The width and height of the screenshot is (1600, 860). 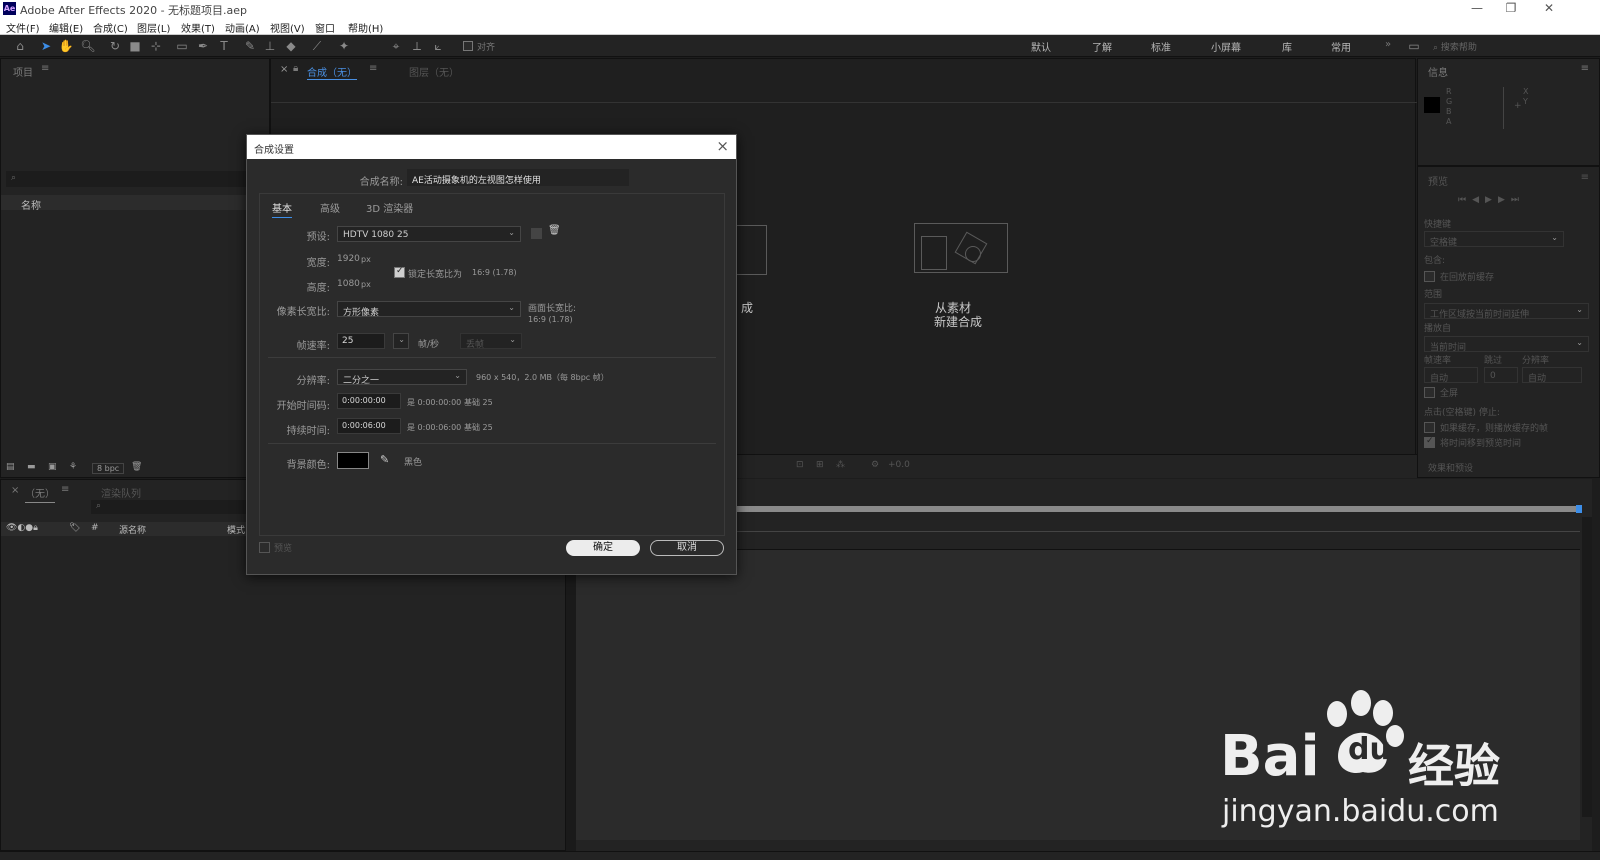 I want to click on ok-button: 确定, so click(x=603, y=548).